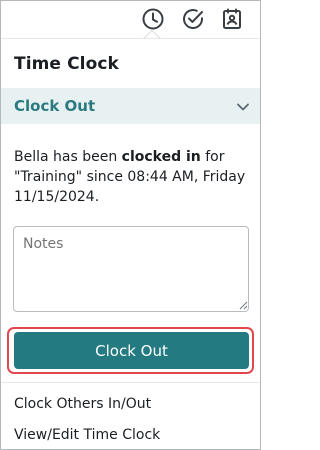 The image size is (320, 450). I want to click on top-toolbar, so click(130, 20).